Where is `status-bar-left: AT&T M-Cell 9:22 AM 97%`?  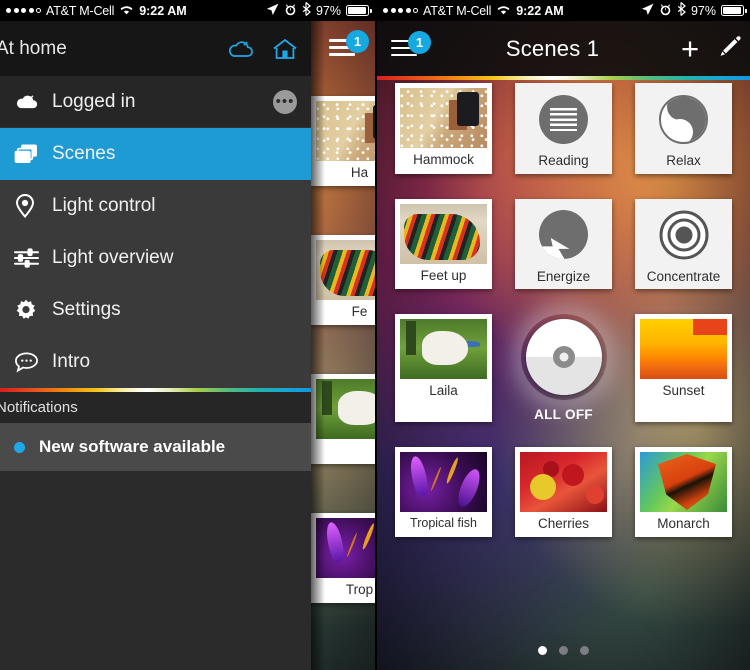
status-bar-left: AT&T M-Cell 9:22 AM 97% is located at coordinates (187, 10).